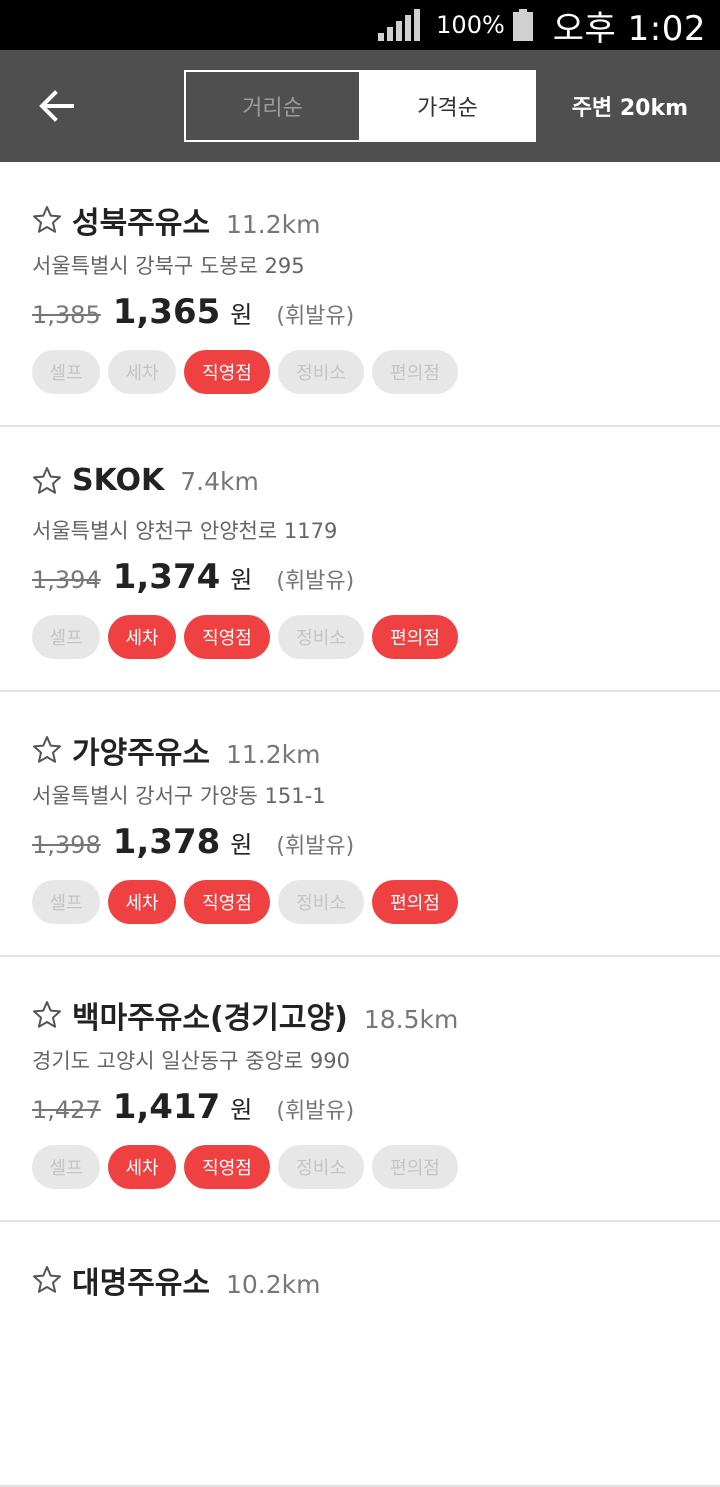 The height and width of the screenshot is (1487, 720). What do you see at coordinates (141, 753) in the screenshot?
I see `station-name: 가양주유소` at bounding box center [141, 753].